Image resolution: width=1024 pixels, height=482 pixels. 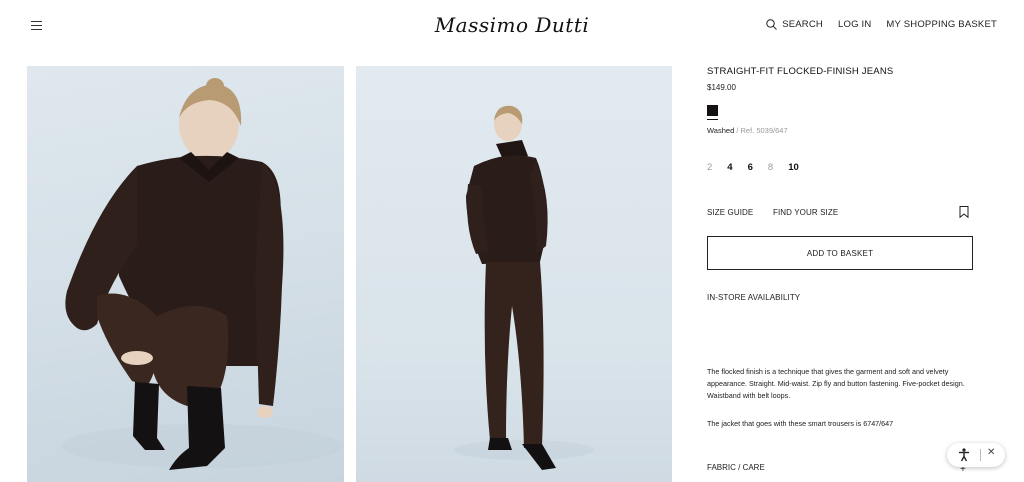 I want to click on size-guide-link: SIZE GUIDE, so click(x=730, y=212).